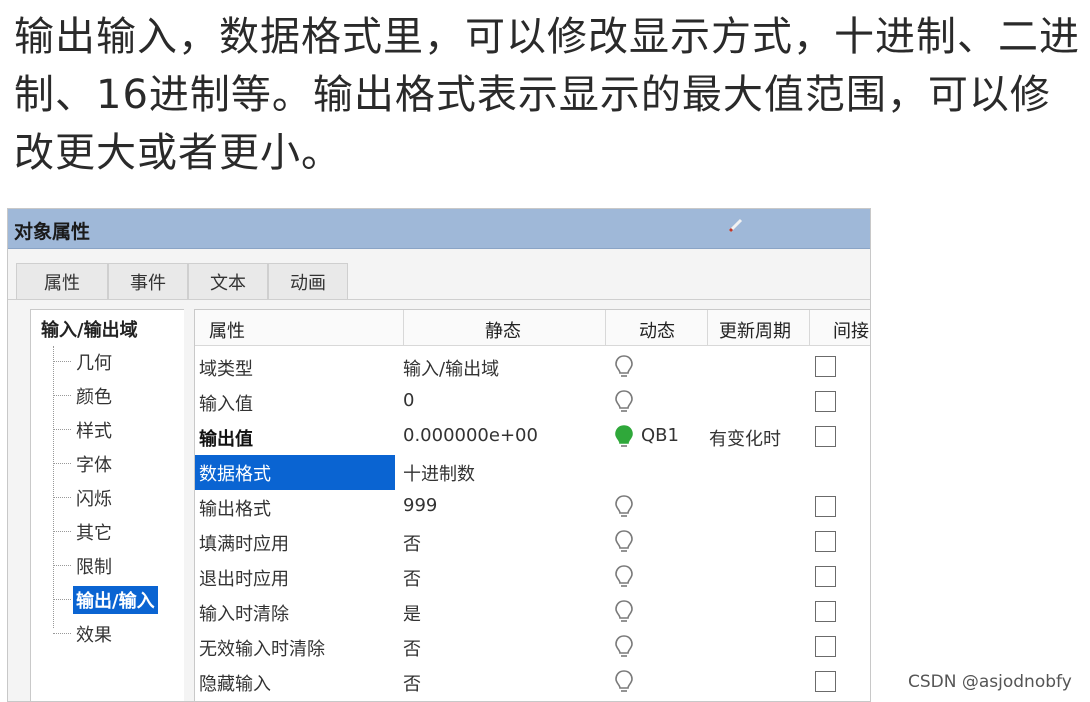 The image size is (1090, 702). I want to click on table-row: 隐藏输入 否, so click(532, 682).